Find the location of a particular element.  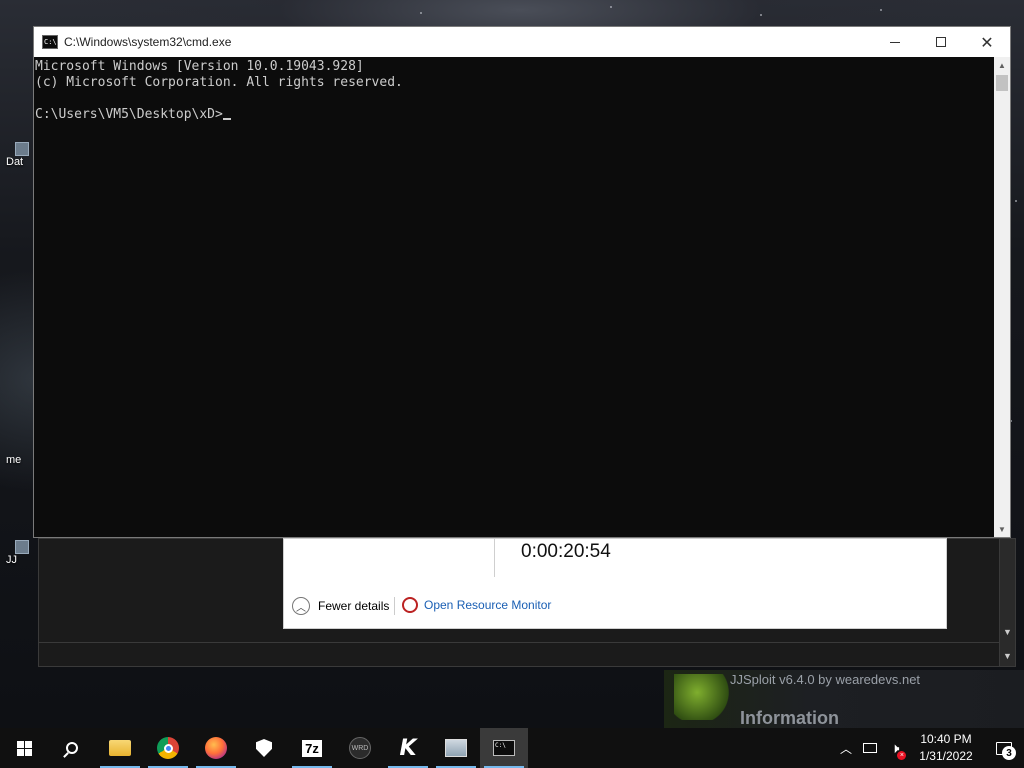

cmd-app-icon: C:\ is located at coordinates (50, 42).